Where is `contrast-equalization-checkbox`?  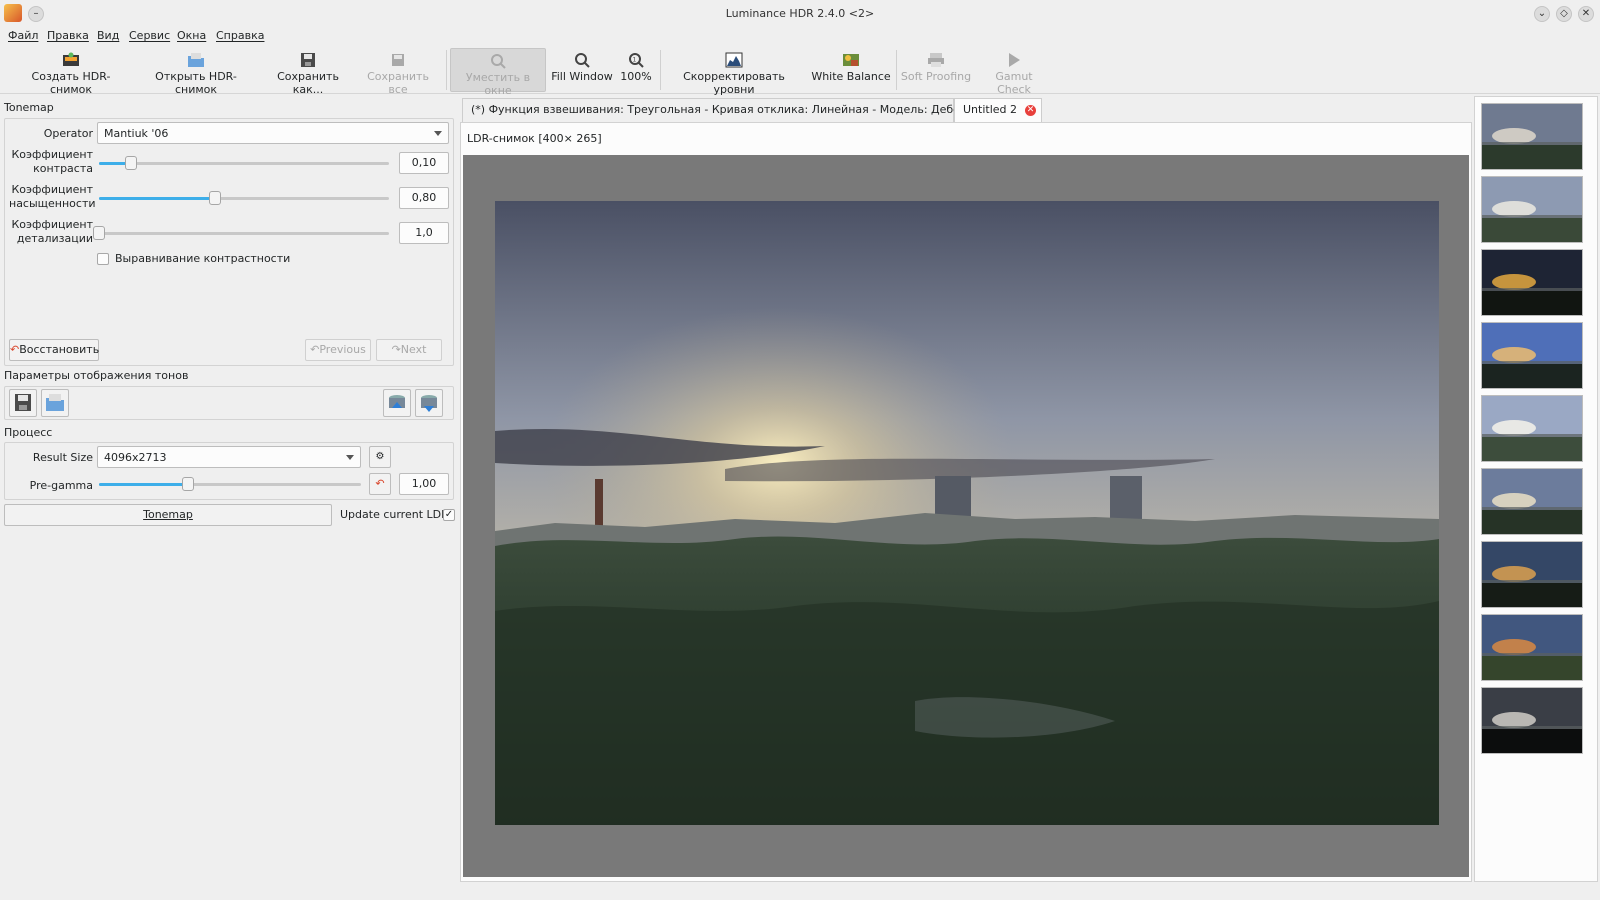
contrast-equalization-checkbox is located at coordinates (103, 259).